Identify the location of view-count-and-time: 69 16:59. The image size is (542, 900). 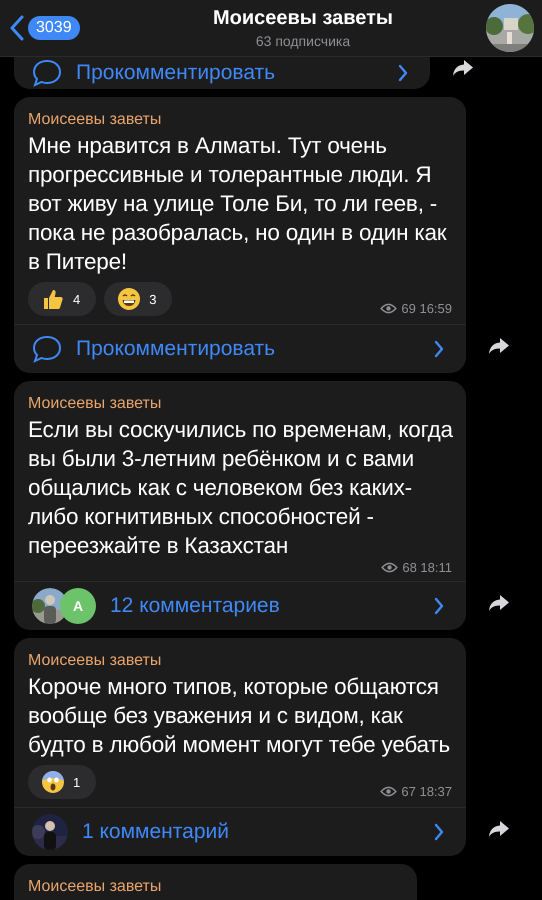
(416, 308).